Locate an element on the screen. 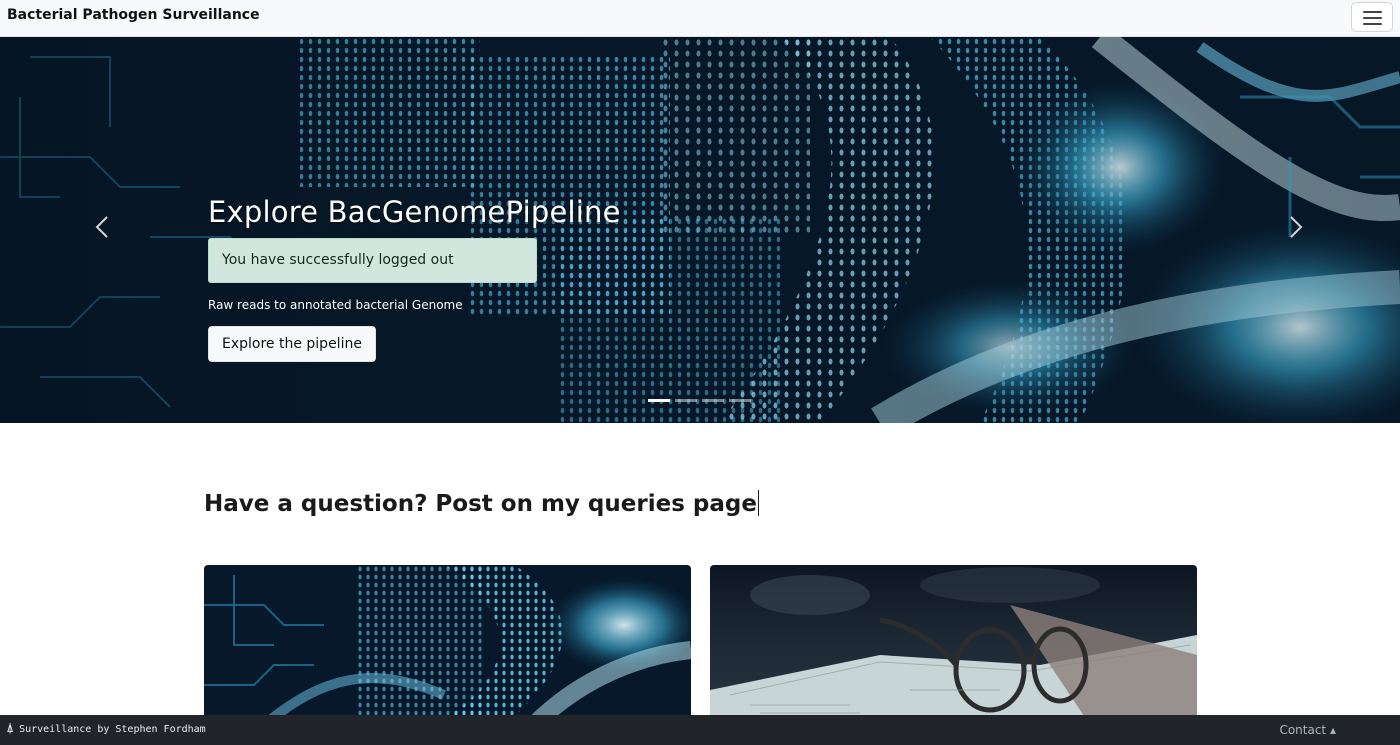 The height and width of the screenshot is (745, 1400). book-glasses-image is located at coordinates (953, 645).